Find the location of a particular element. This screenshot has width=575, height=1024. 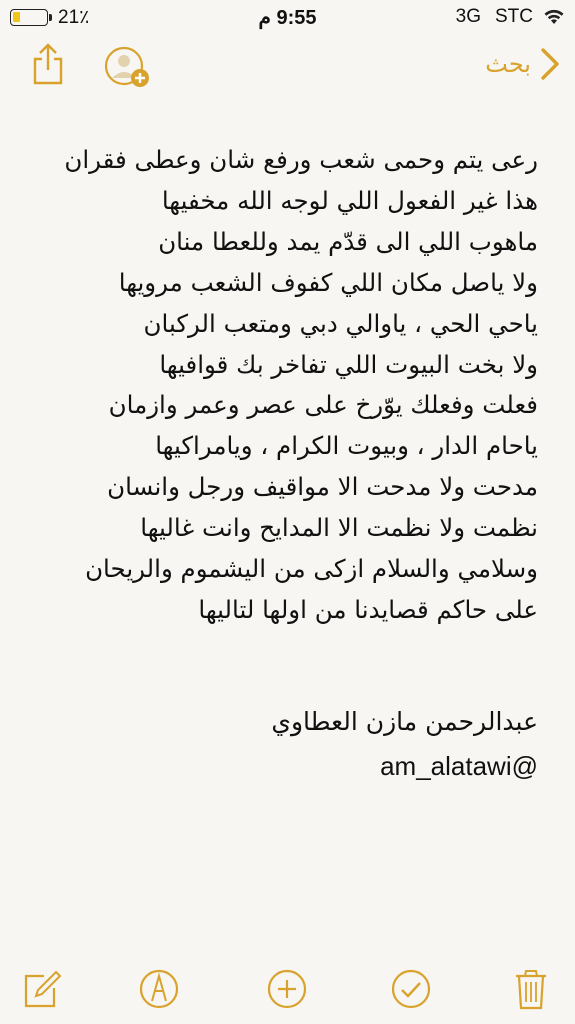

connectivity: 3G STC is located at coordinates (503, 17).